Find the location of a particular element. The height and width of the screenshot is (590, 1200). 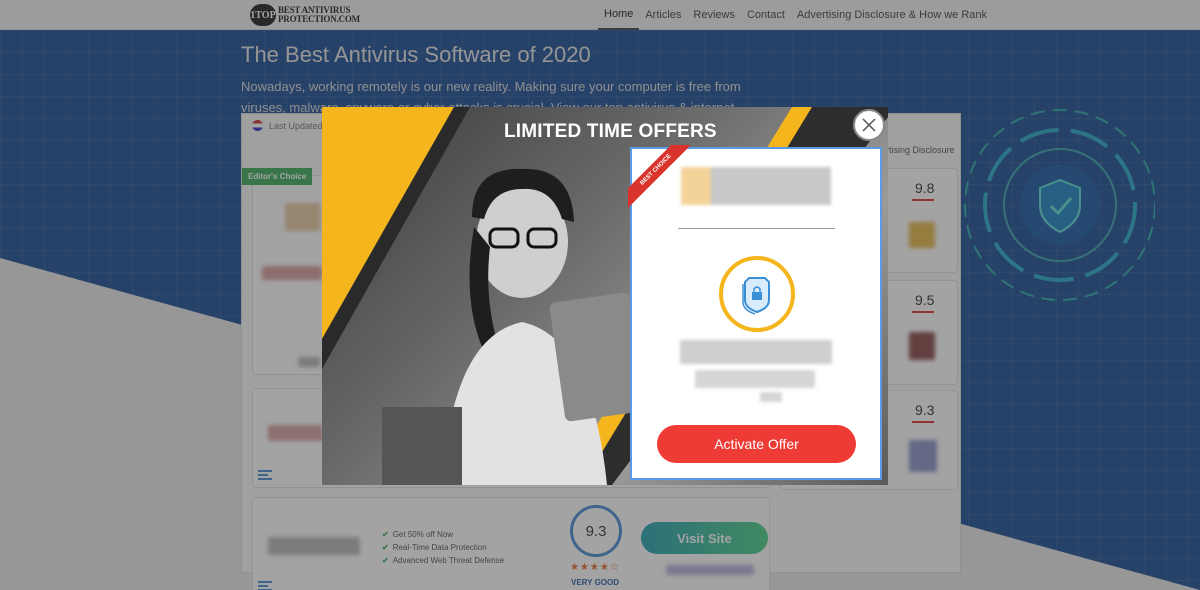

modal-close-button is located at coordinates (869, 125).